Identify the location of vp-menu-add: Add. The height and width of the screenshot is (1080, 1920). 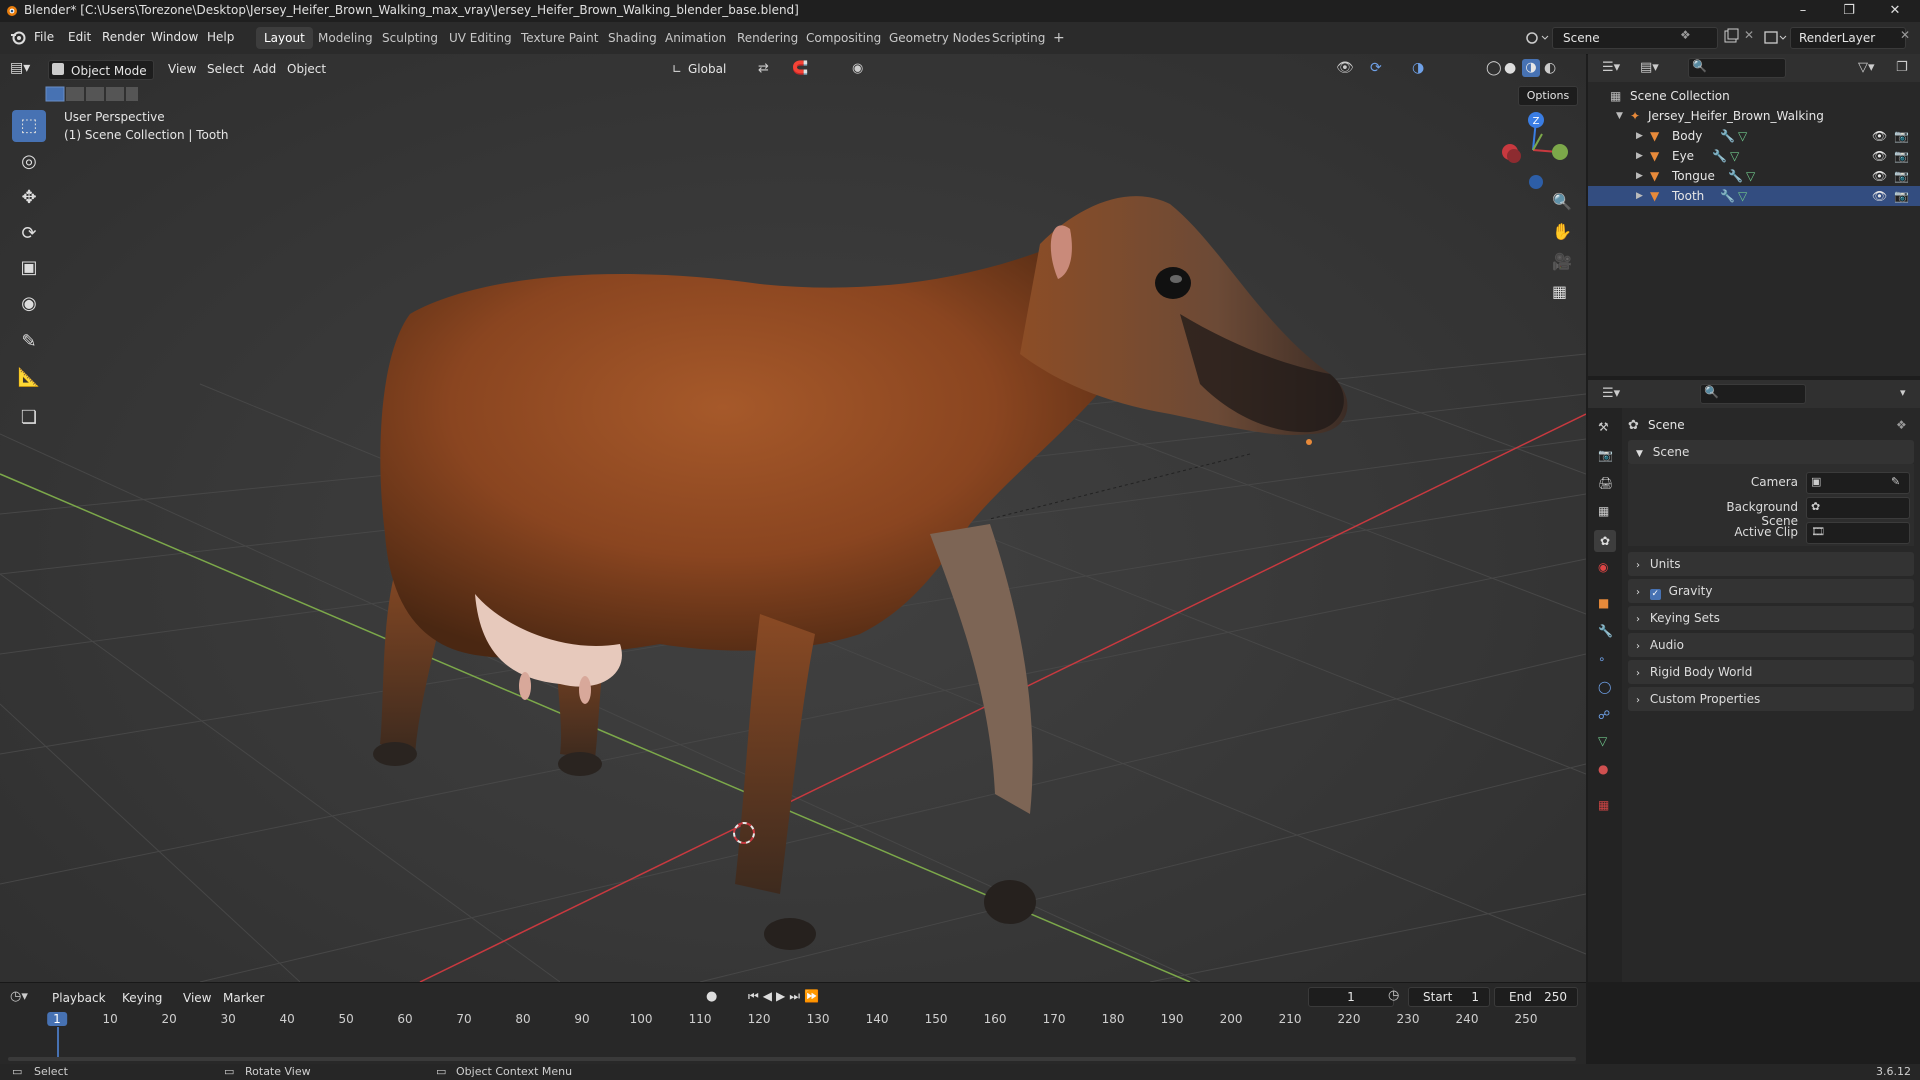
(264, 69).